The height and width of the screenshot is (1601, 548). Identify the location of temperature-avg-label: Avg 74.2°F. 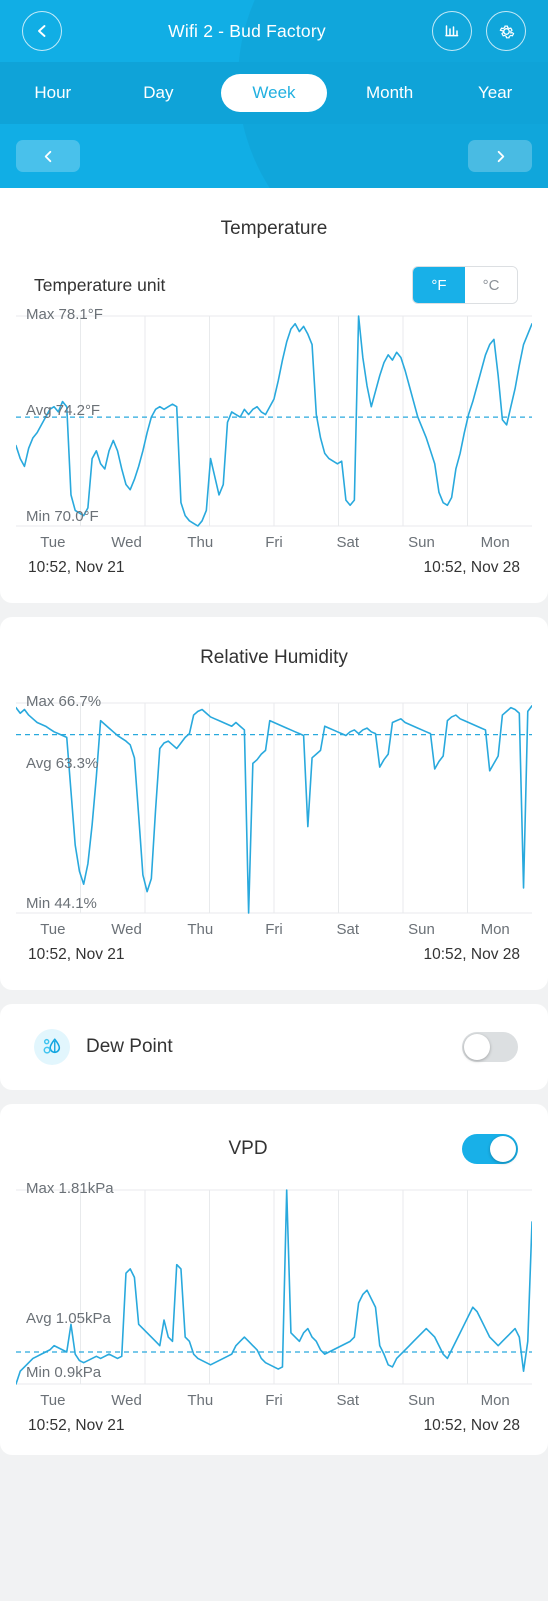
(63, 410).